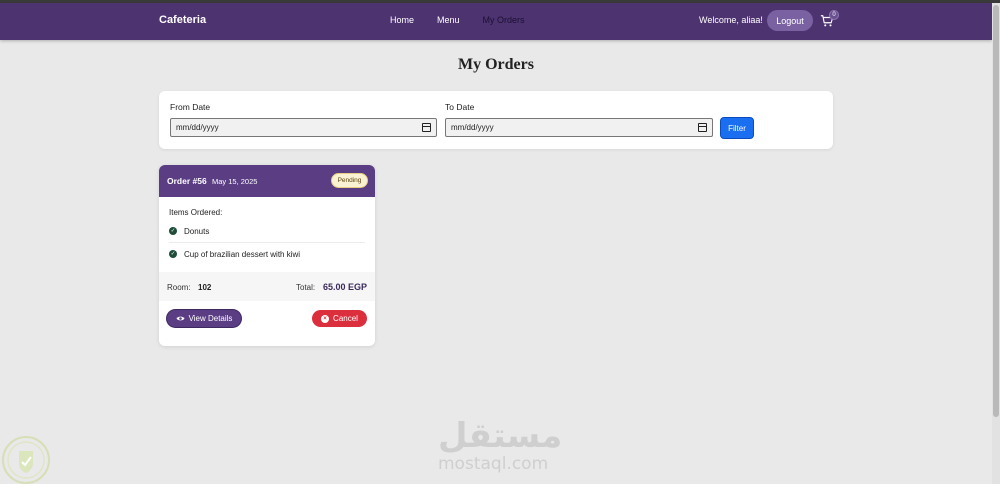 The image size is (1000, 484). Describe the element at coordinates (187, 181) in the screenshot. I see `order-number: Order #56` at that location.